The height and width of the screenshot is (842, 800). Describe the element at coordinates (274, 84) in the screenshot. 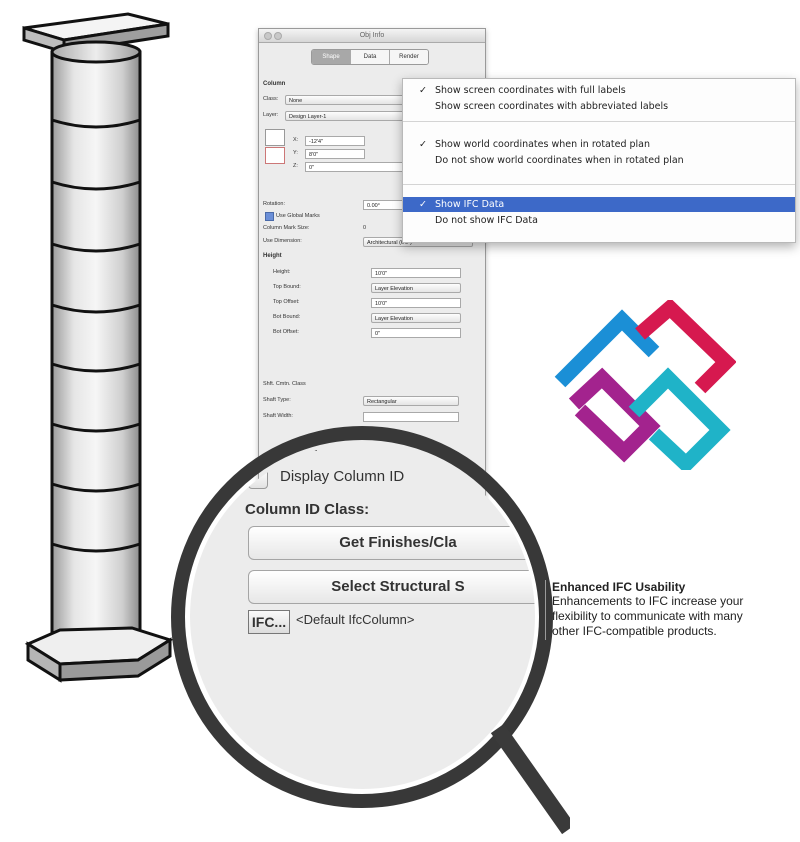

I see `section-column: Column` at that location.